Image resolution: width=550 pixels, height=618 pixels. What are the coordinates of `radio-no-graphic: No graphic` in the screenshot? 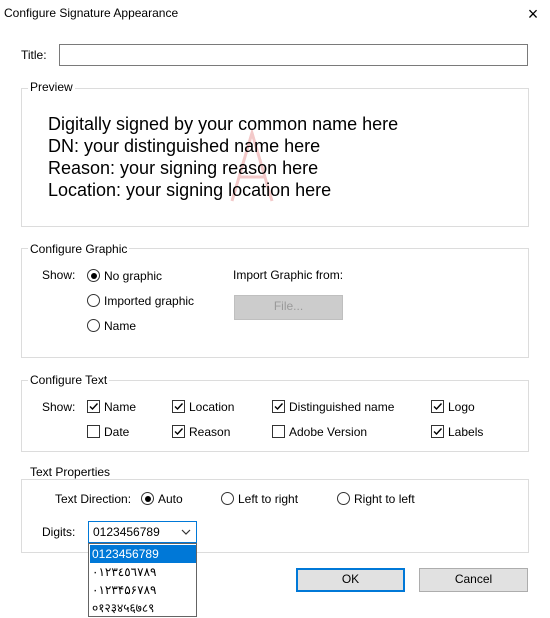 It's located at (147, 276).